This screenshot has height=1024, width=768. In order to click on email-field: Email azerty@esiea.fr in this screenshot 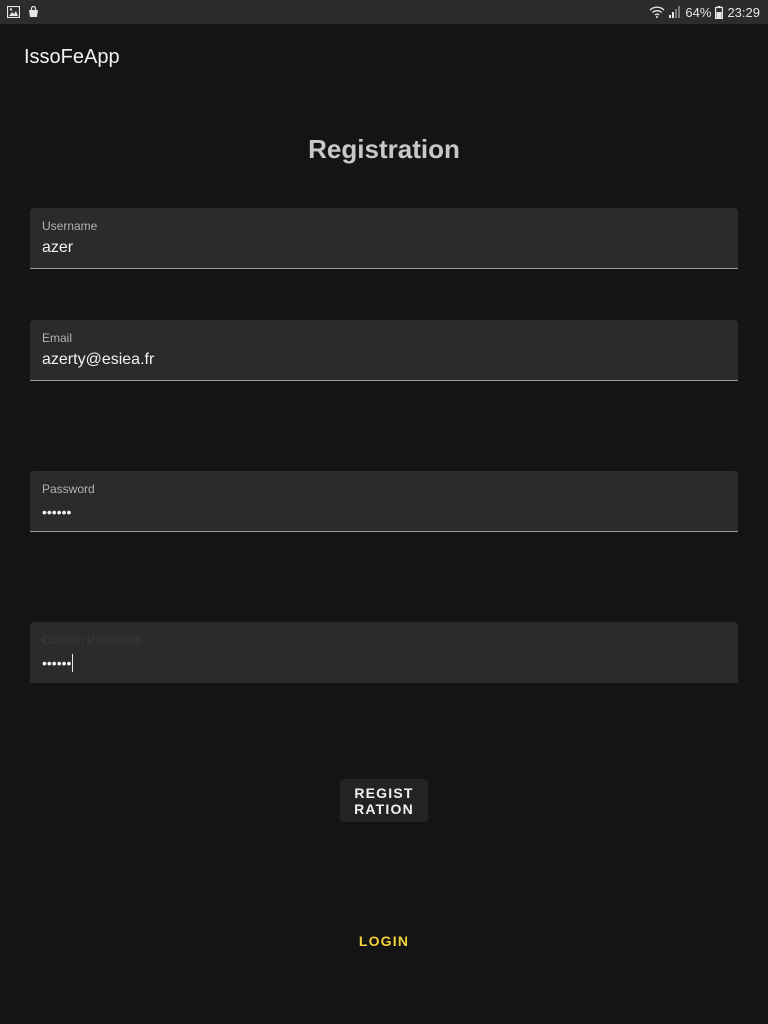, I will do `click(384, 350)`.